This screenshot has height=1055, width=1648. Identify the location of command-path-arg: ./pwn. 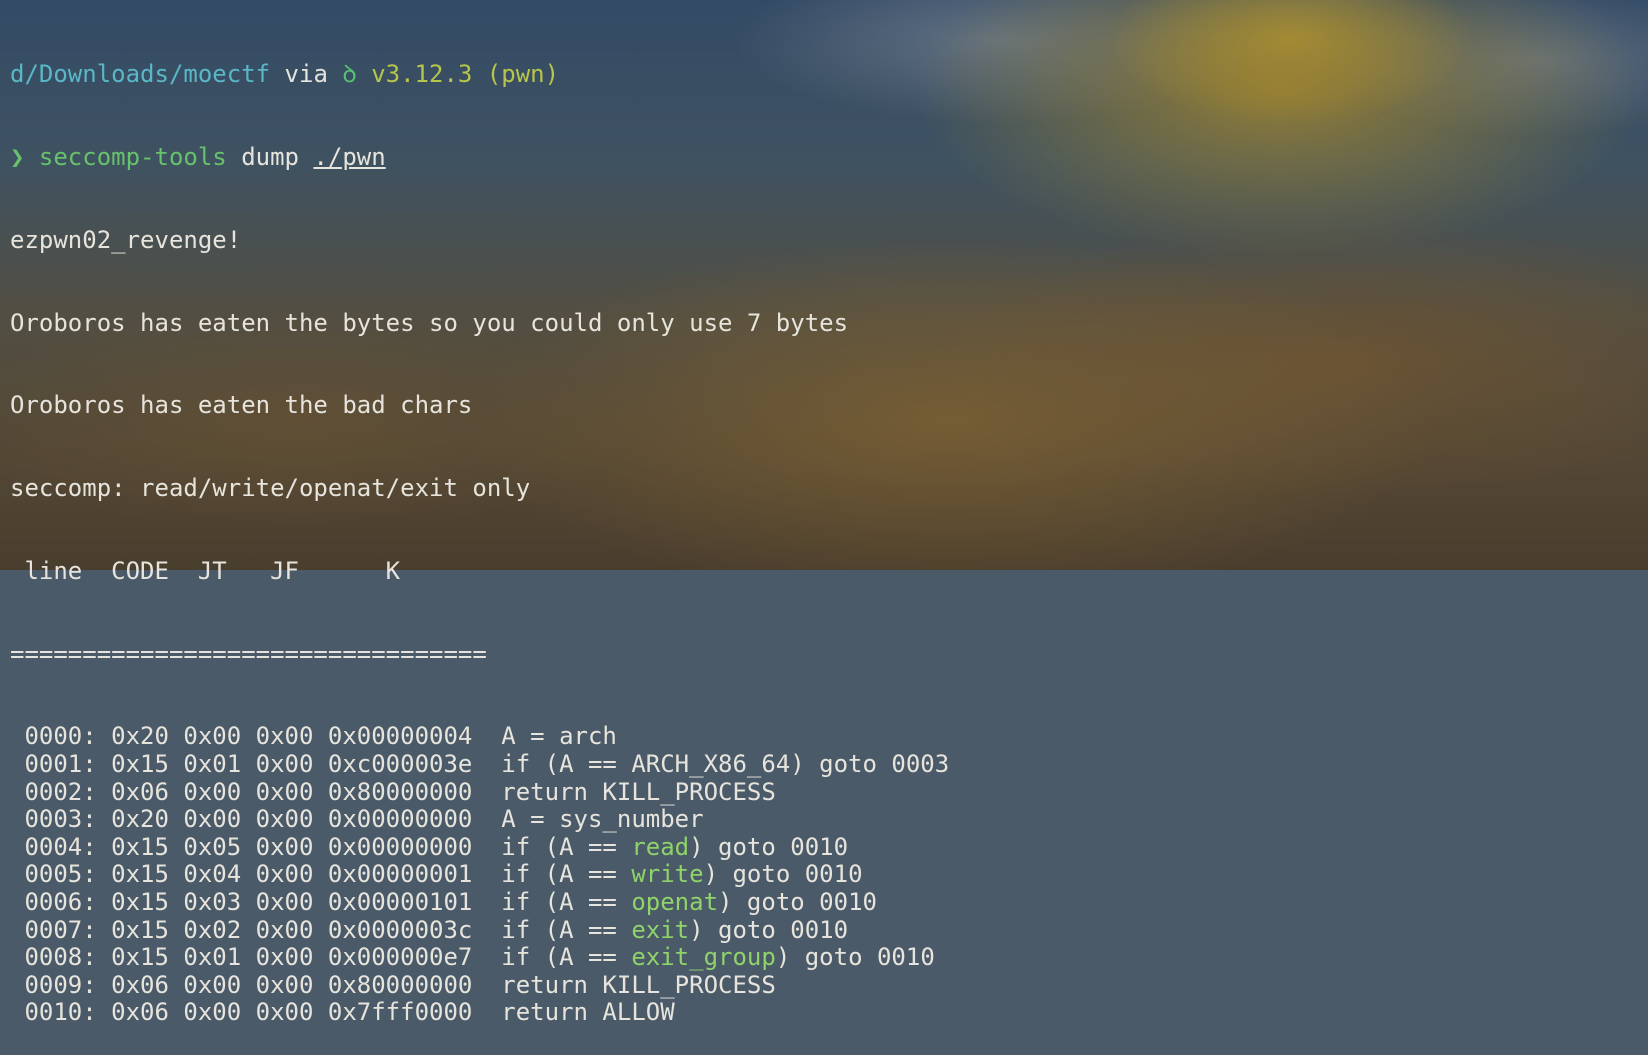
(349, 156).